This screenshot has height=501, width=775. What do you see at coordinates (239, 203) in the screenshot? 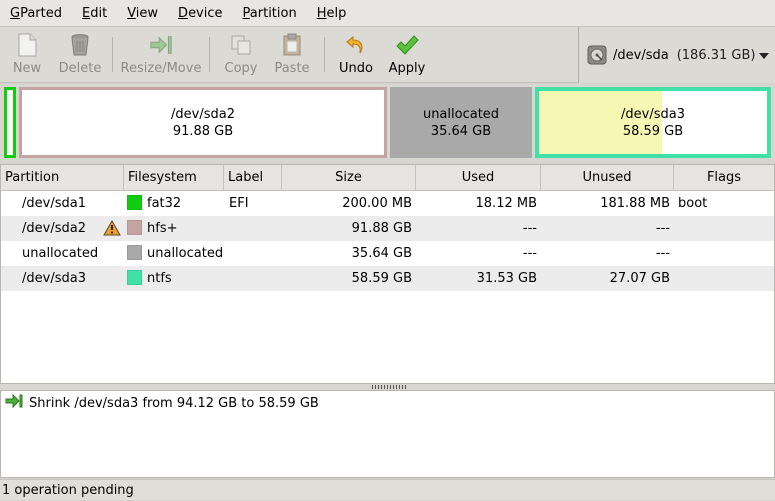
I see `cell-label: EFI` at bounding box center [239, 203].